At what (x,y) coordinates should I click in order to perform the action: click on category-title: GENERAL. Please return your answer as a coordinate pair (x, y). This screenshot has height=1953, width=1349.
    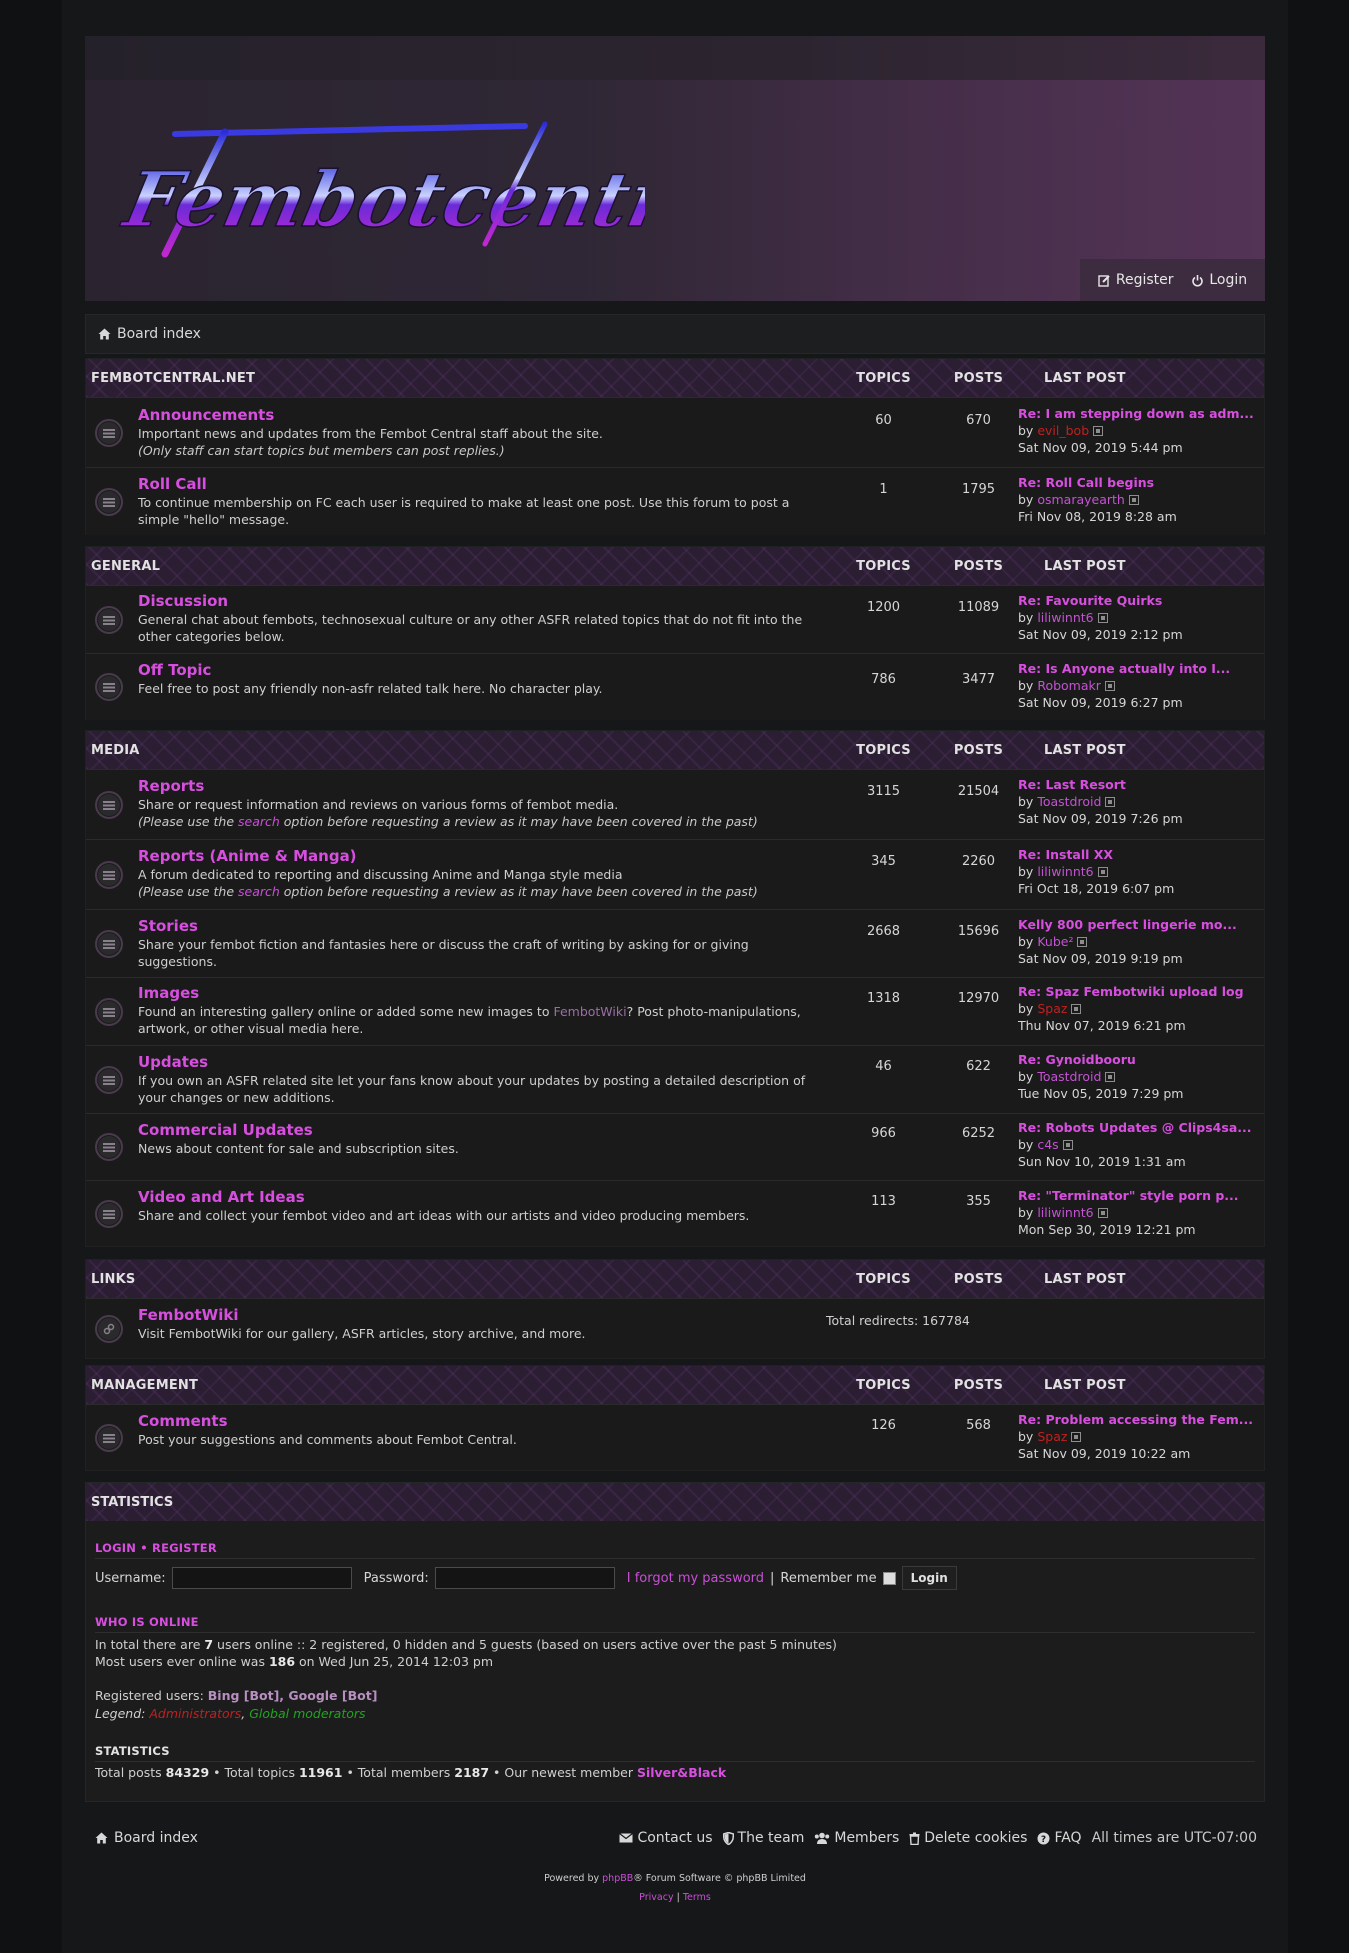
    Looking at the image, I should click on (461, 566).